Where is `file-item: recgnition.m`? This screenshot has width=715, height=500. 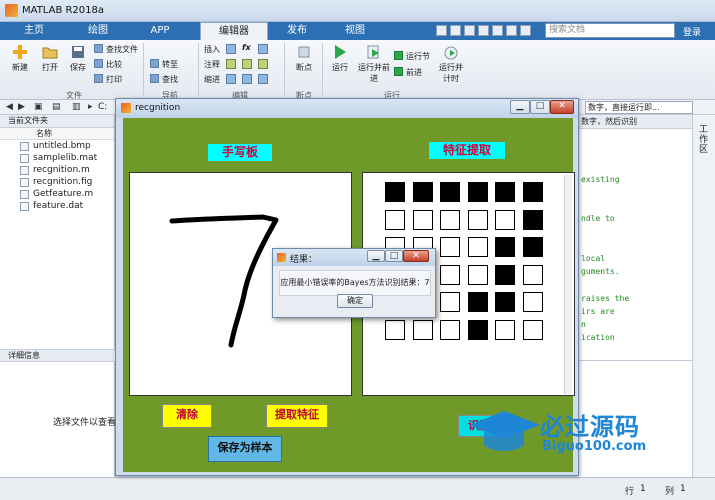
file-item: recgnition.m is located at coordinates (57, 170).